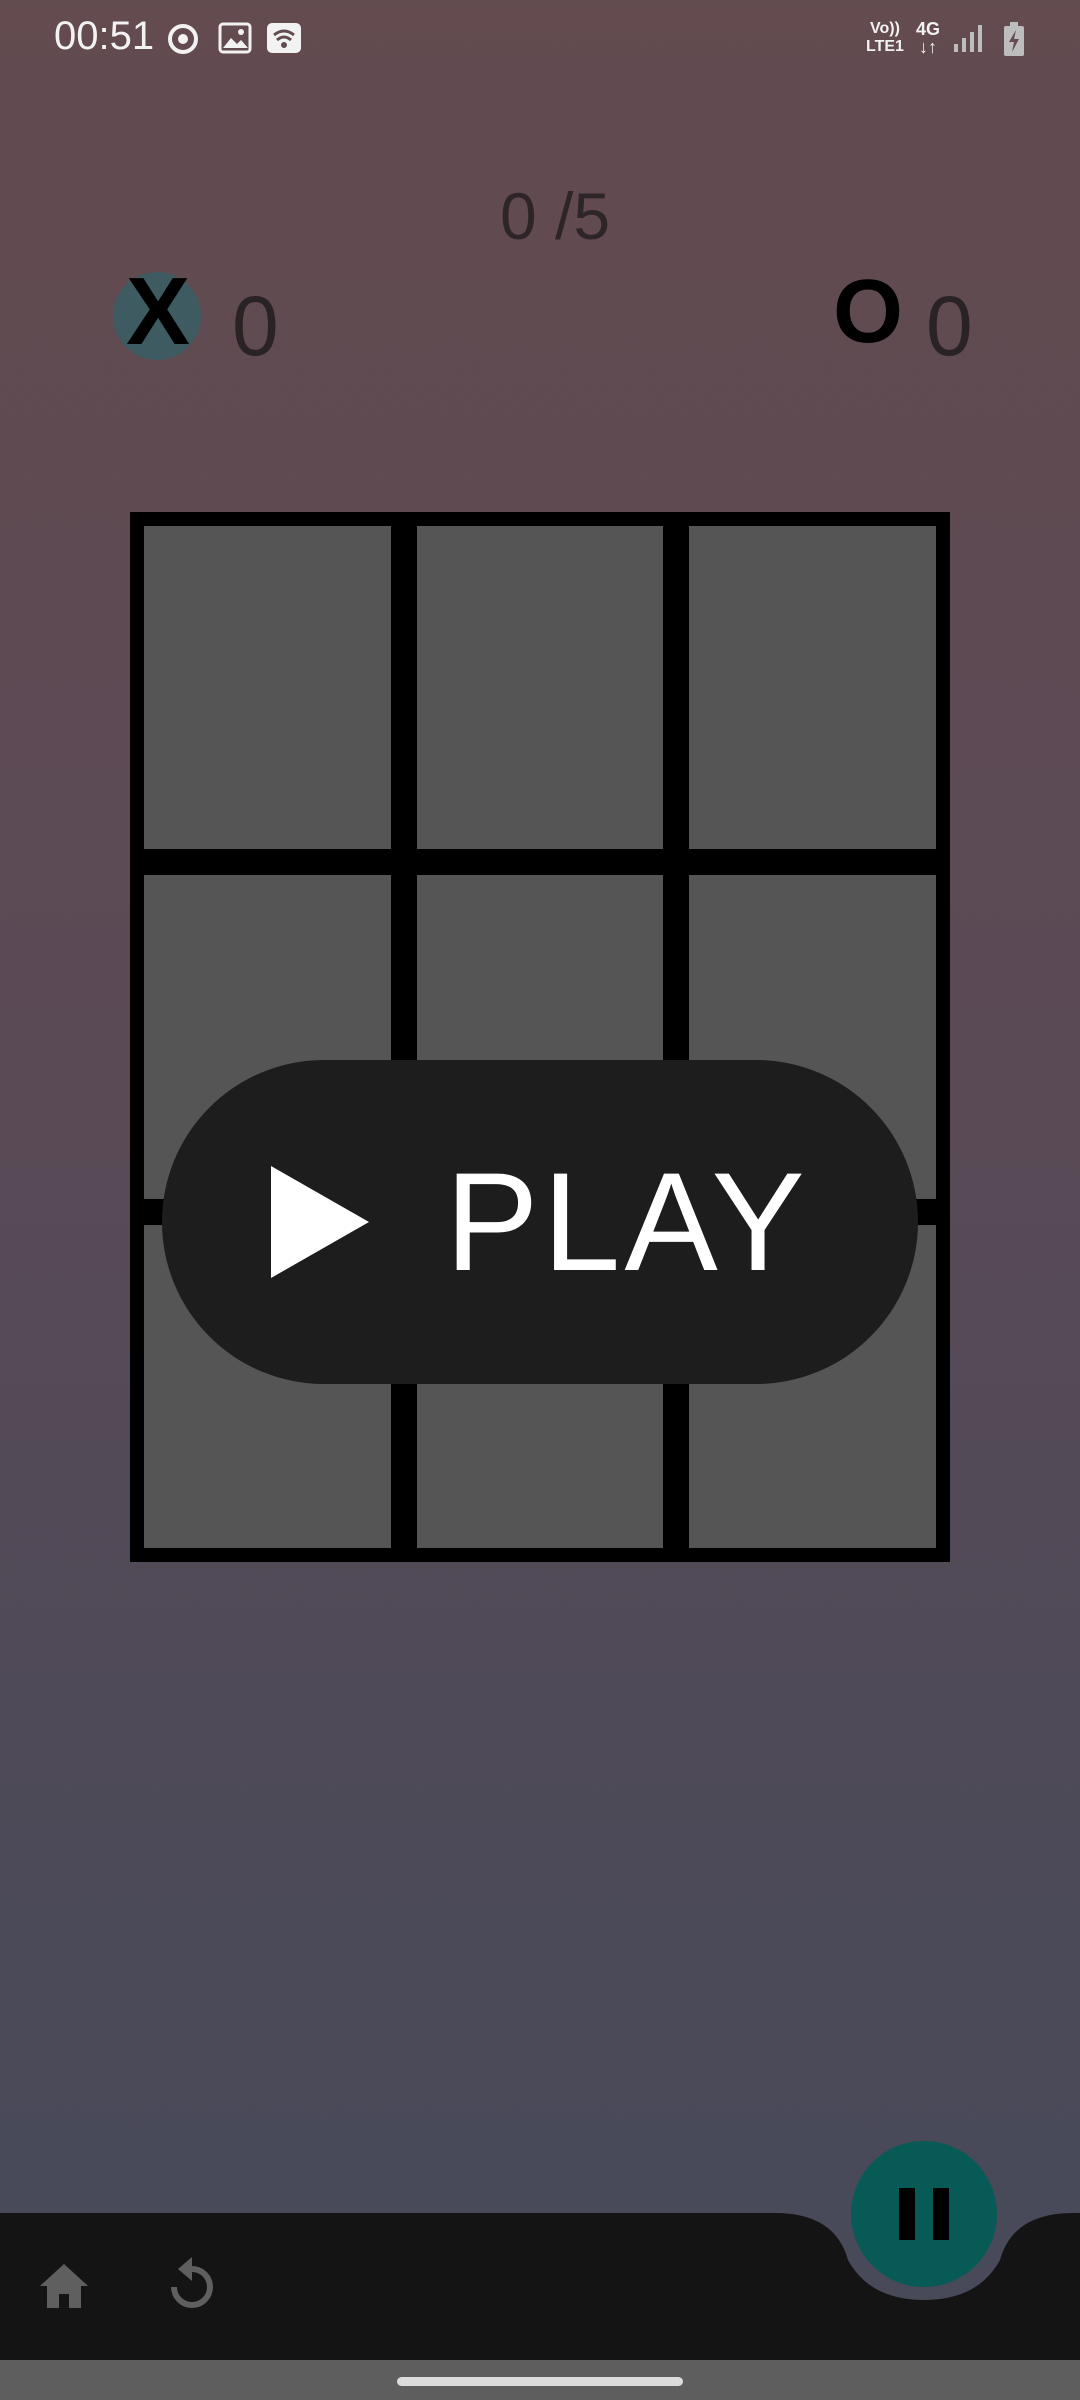 This screenshot has height=2400, width=1080. What do you see at coordinates (907, 2214) in the screenshot?
I see `pause-icon` at bounding box center [907, 2214].